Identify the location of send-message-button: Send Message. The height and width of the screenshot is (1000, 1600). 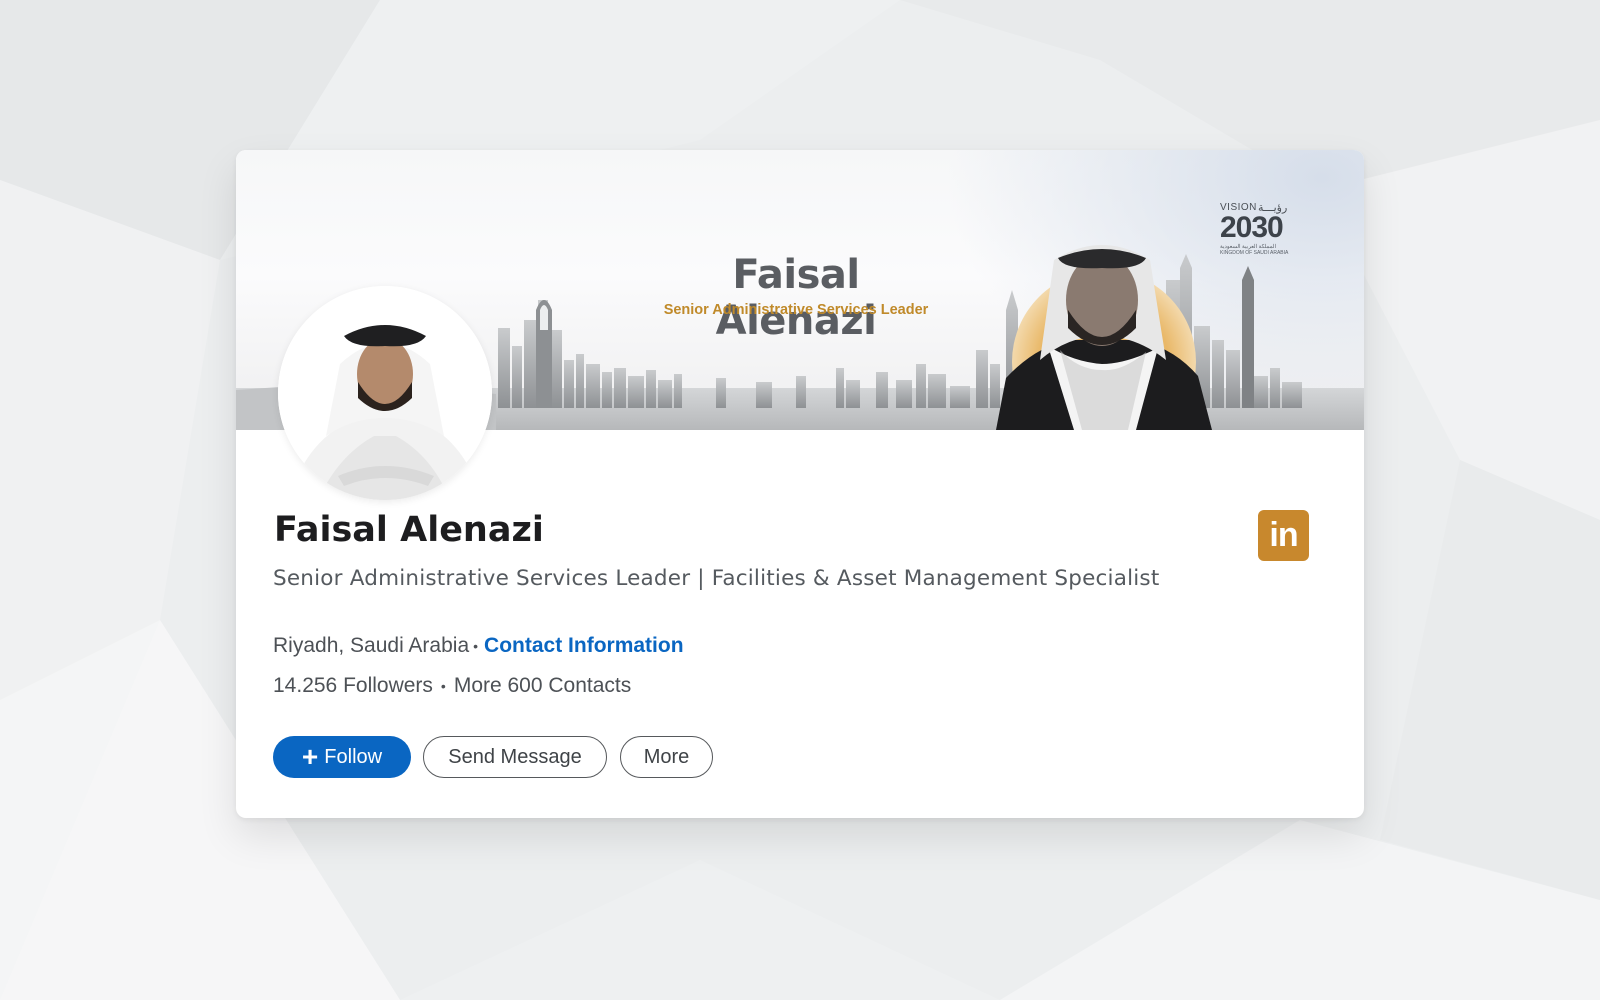
(515, 757).